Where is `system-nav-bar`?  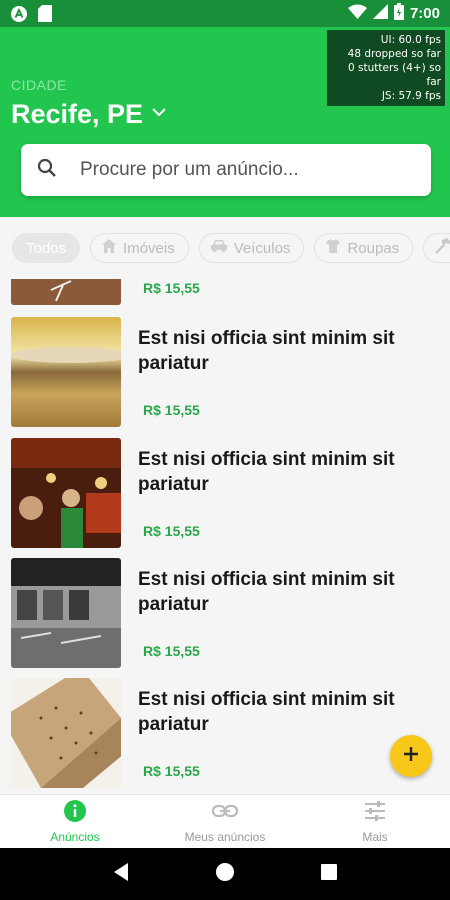
system-nav-bar is located at coordinates (225, 874).